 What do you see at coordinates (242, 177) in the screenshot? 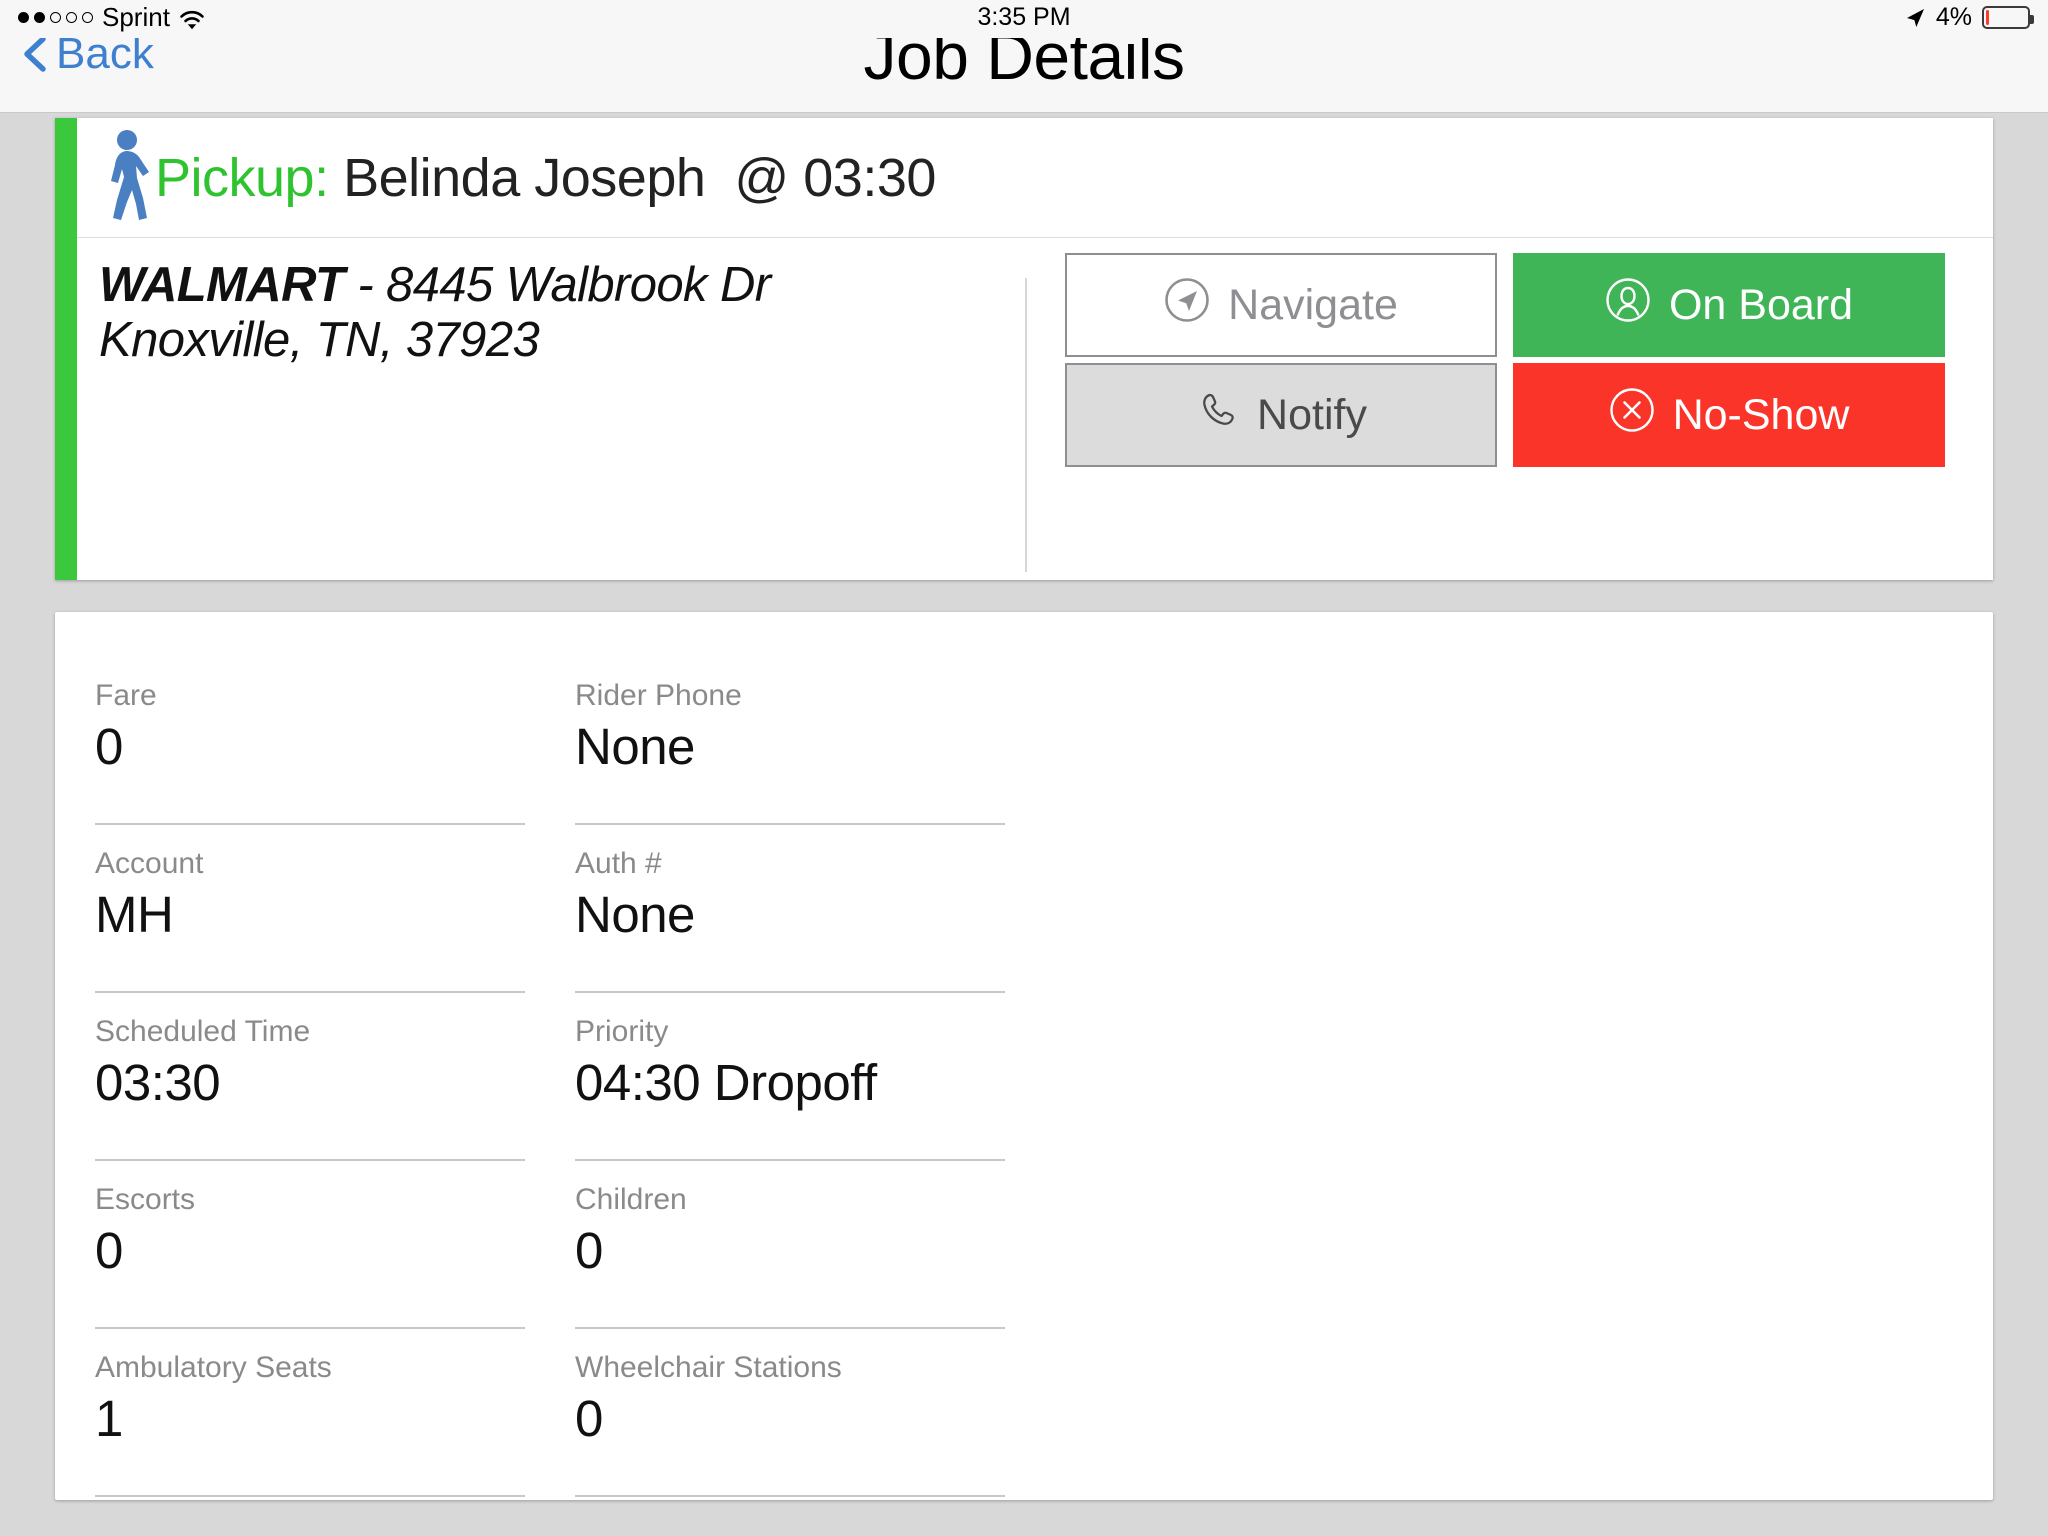
I see `pickup-label: Pickup:` at bounding box center [242, 177].